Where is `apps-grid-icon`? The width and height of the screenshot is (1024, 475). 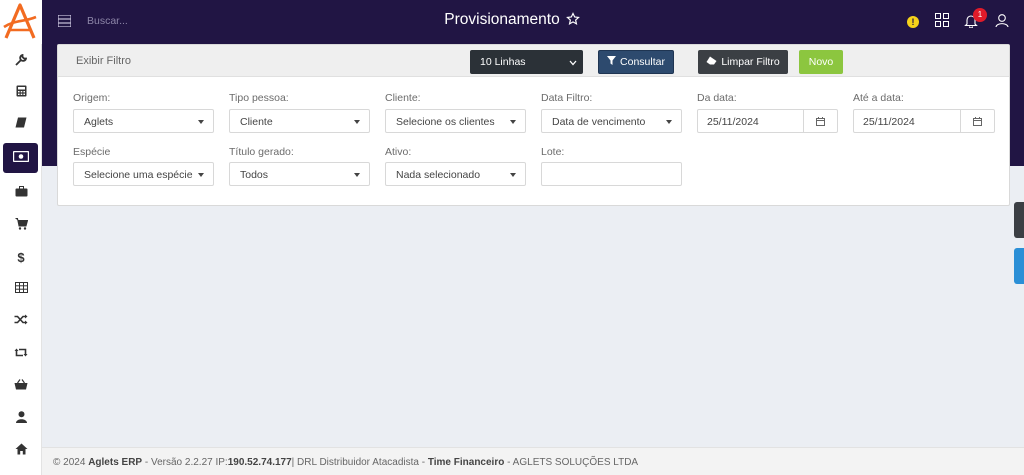
apps-grid-icon is located at coordinates (942, 21).